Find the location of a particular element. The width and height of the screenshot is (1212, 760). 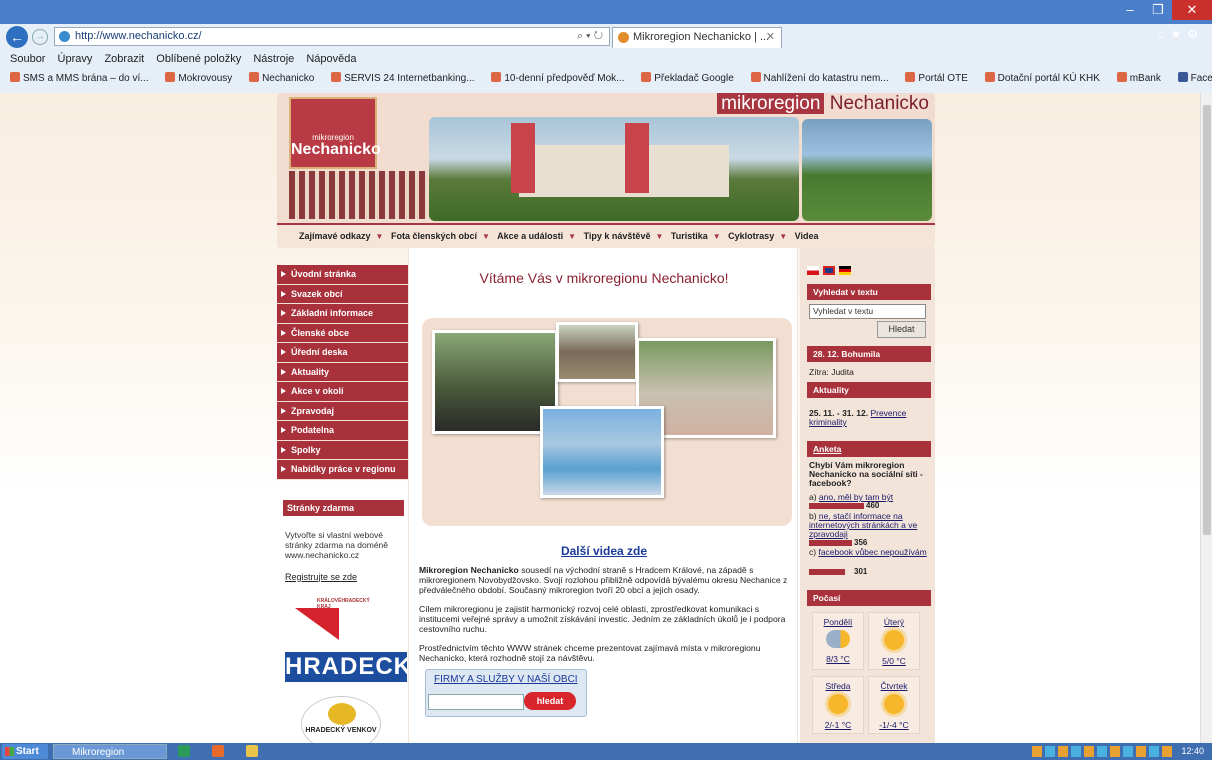

topnav-turistika: Turistika is located at coordinates (689, 236).